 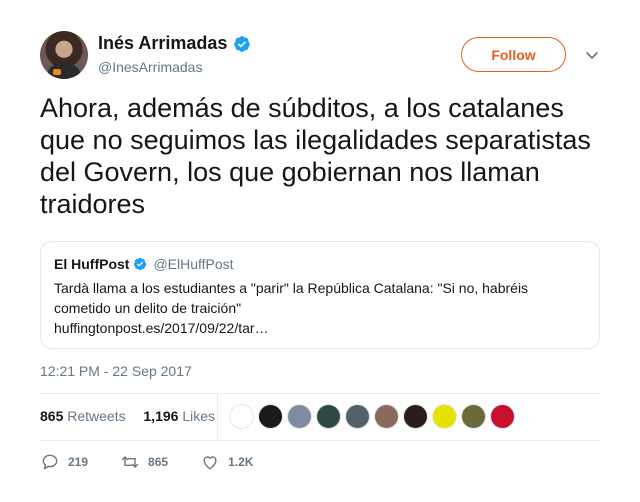 I want to click on quoted-text-line: cometido un delito de traición", so click(x=148, y=308).